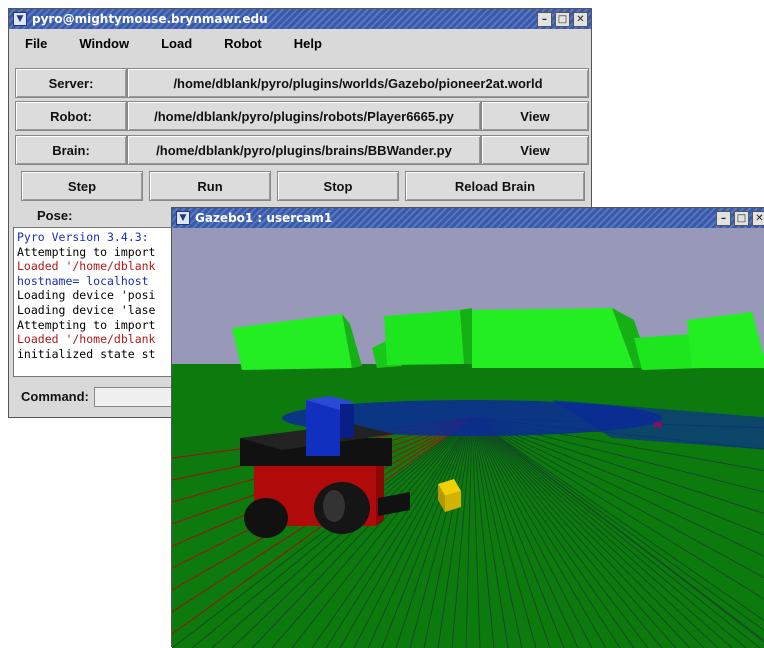  I want to click on menu-bar: File Window Load Robot Help, so click(300, 43).